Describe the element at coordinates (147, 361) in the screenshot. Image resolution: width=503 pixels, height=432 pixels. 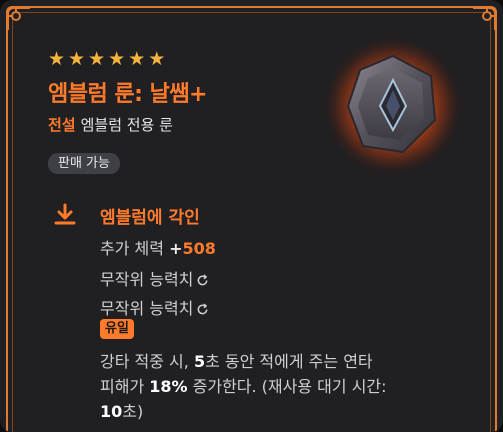
I see `desc-text: 강타 적중 시,` at that location.